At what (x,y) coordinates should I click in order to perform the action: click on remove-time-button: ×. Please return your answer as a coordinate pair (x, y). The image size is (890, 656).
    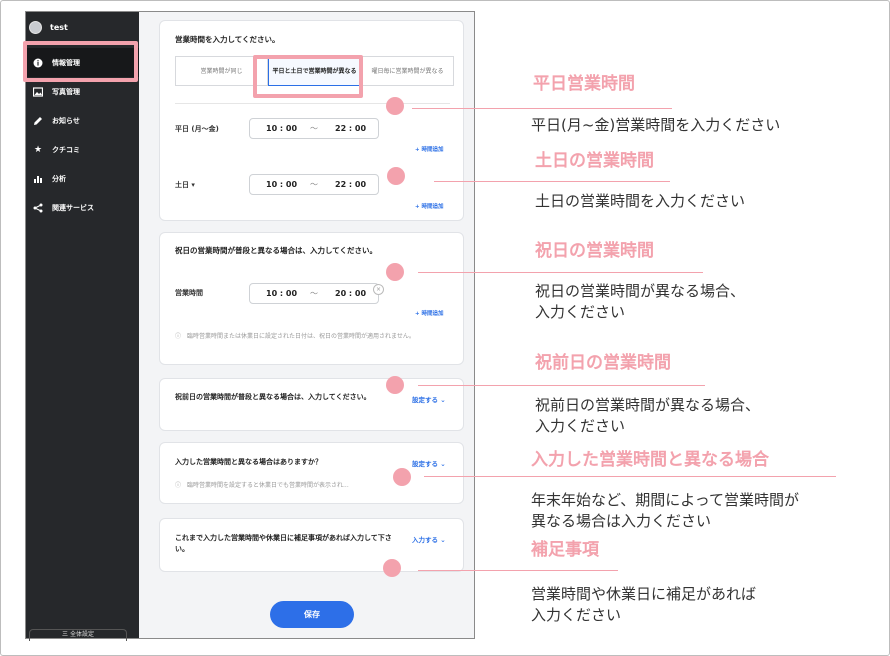
    Looking at the image, I should click on (378, 289).